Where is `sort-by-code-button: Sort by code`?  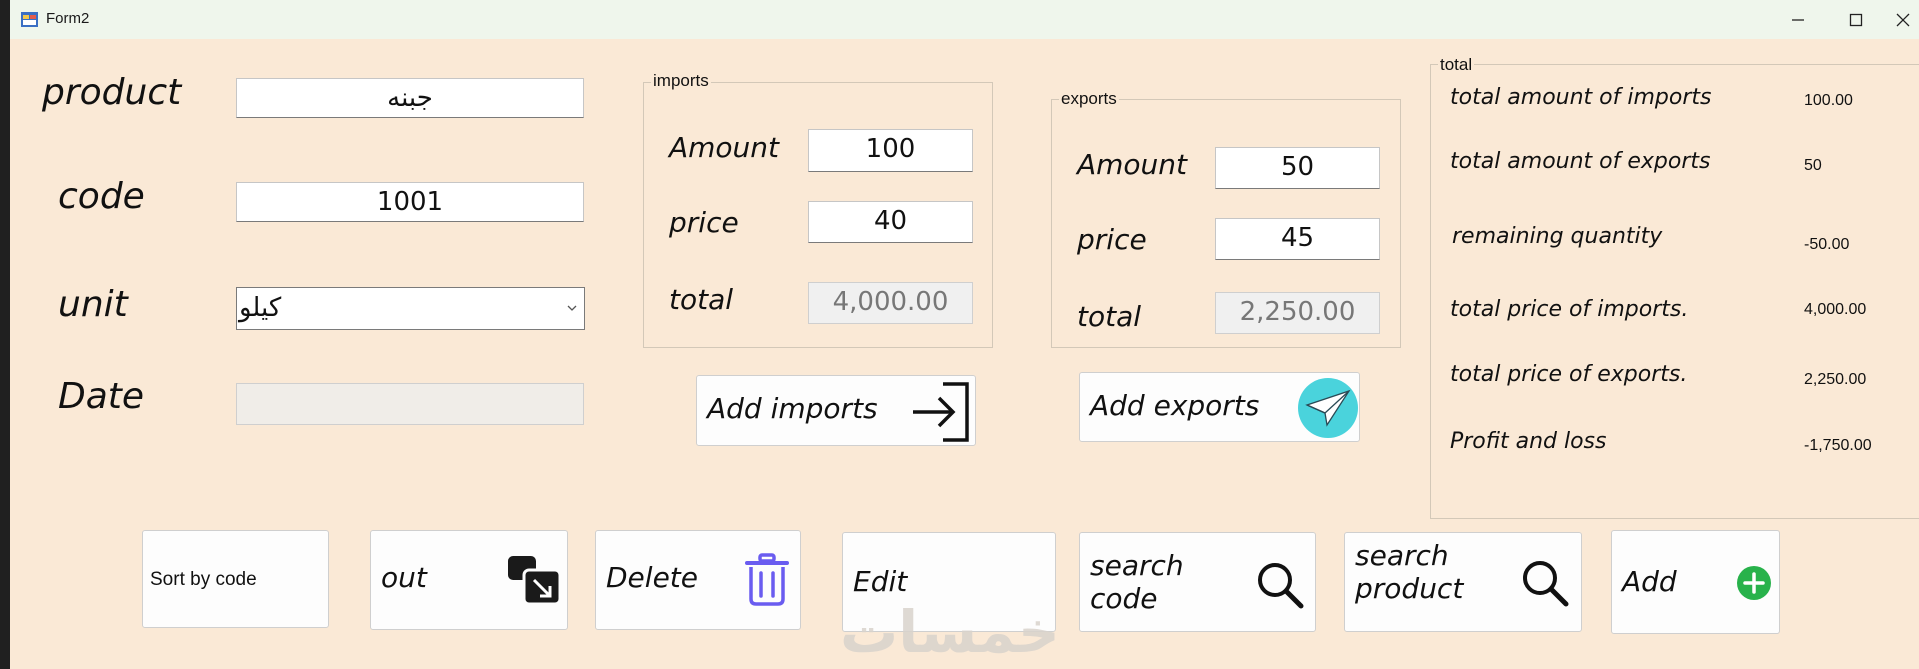
sort-by-code-button: Sort by code is located at coordinates (235, 579).